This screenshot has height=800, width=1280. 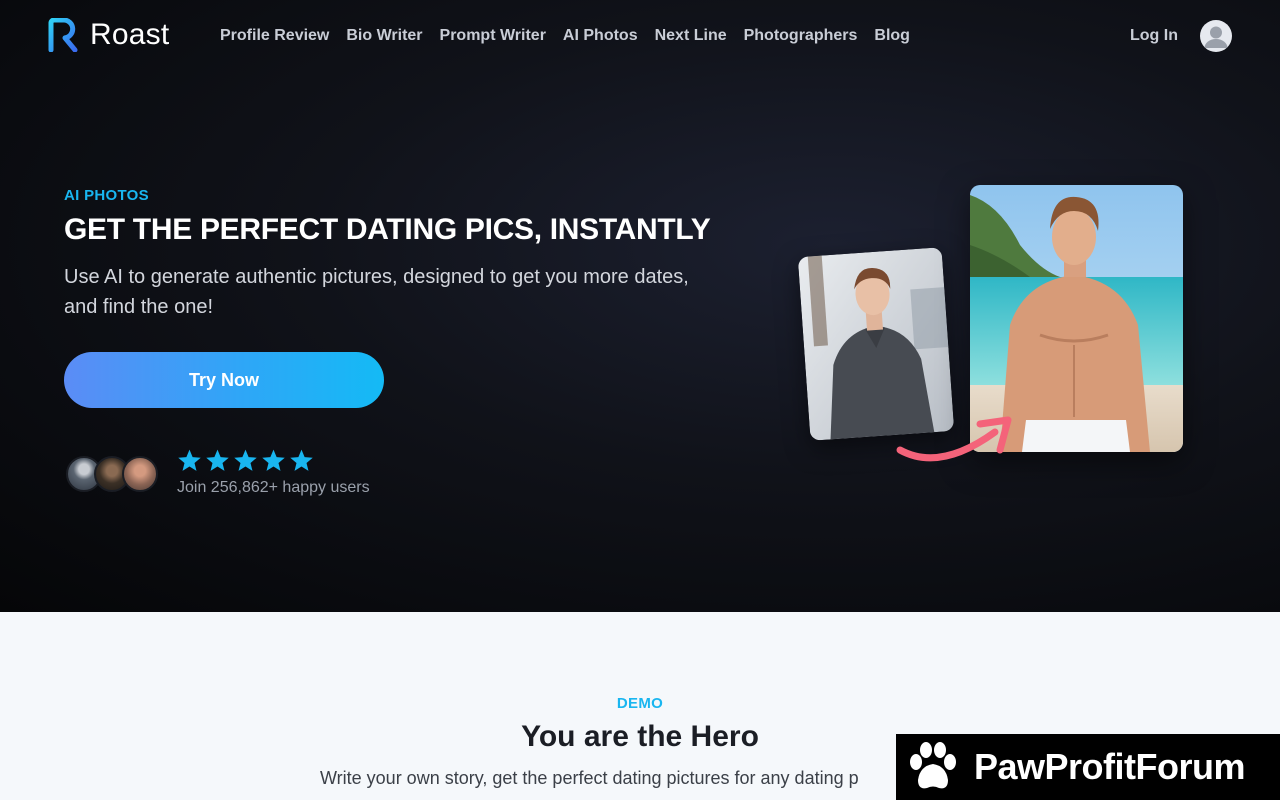 What do you see at coordinates (1110, 766) in the screenshot?
I see `watermark-text: PawProfitForum` at bounding box center [1110, 766].